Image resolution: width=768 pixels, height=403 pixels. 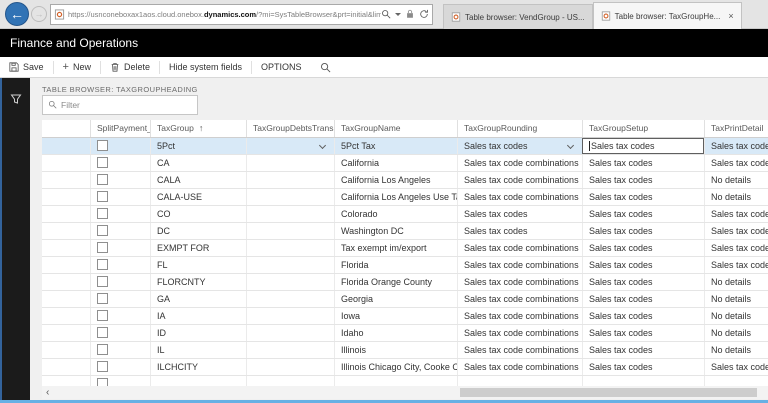 What do you see at coordinates (66, 128) in the screenshot?
I see `column-header-row-selector` at bounding box center [66, 128].